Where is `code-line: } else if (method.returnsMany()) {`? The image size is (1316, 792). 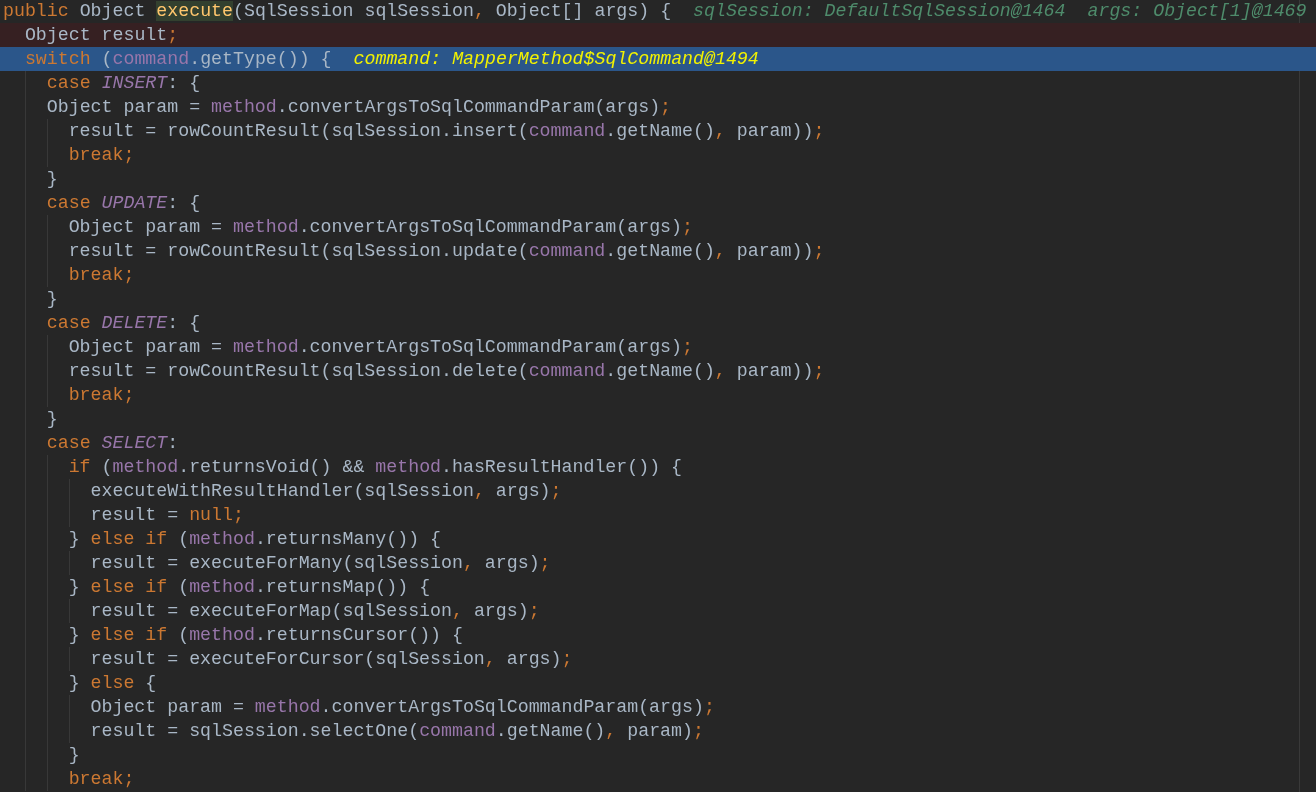
code-line: } else if (method.returnsMany()) { is located at coordinates (255, 539).